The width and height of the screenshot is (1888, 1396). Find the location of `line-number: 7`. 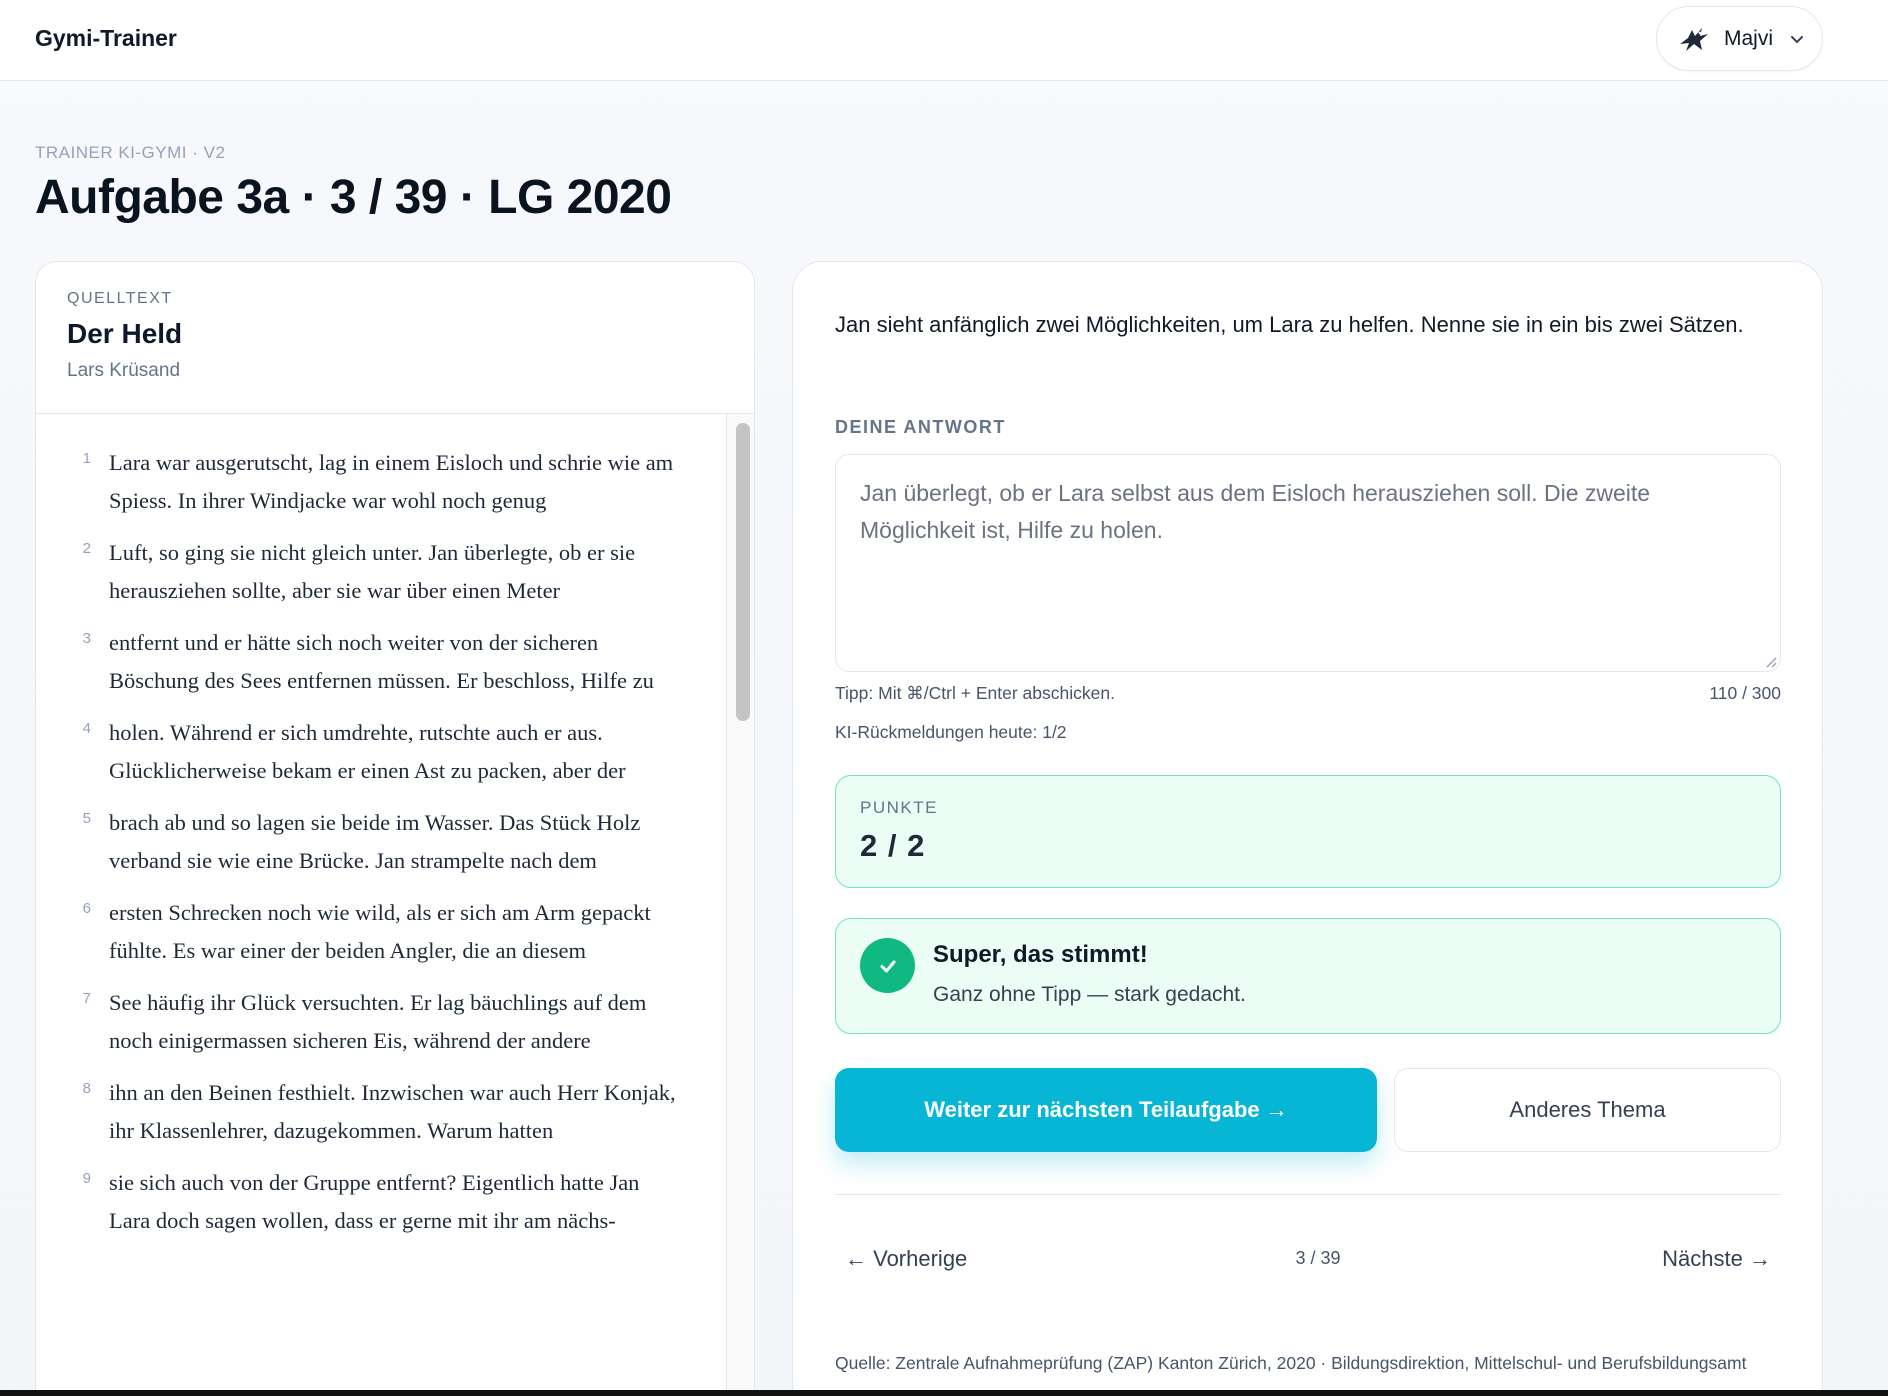

line-number: 7 is located at coordinates (86, 998).